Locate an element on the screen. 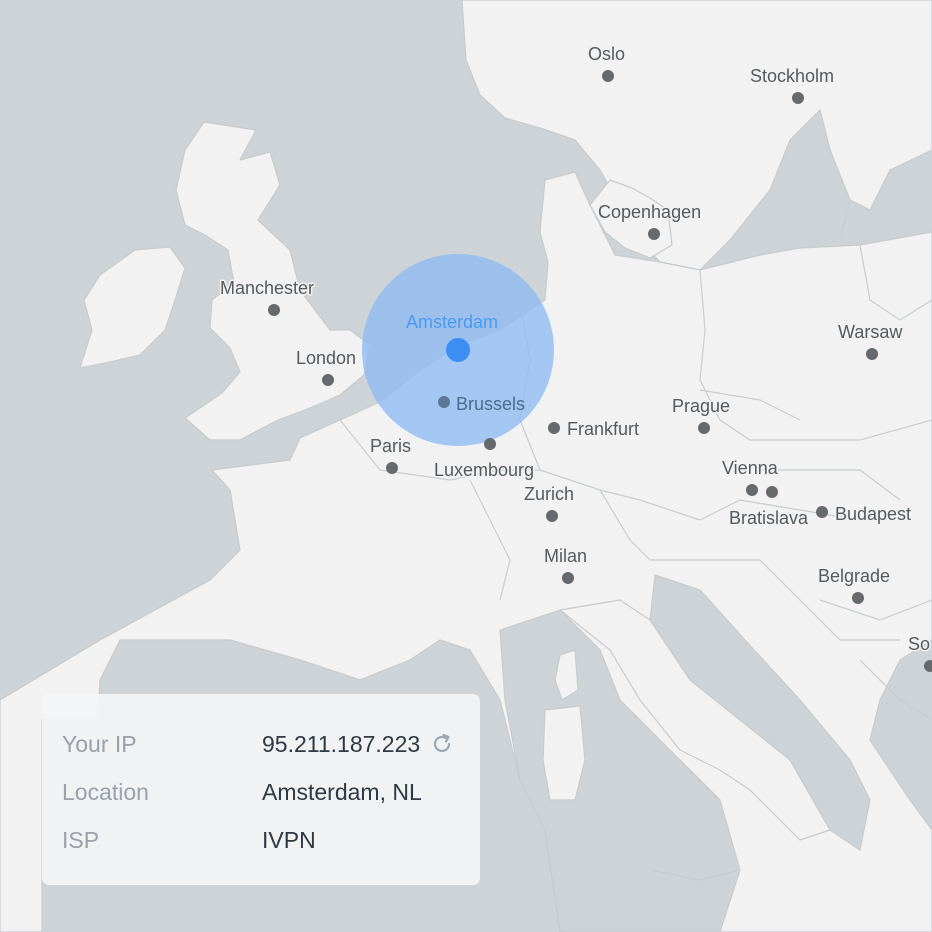 This screenshot has width=932, height=932. land-scandinavia is located at coordinates (696, 135).